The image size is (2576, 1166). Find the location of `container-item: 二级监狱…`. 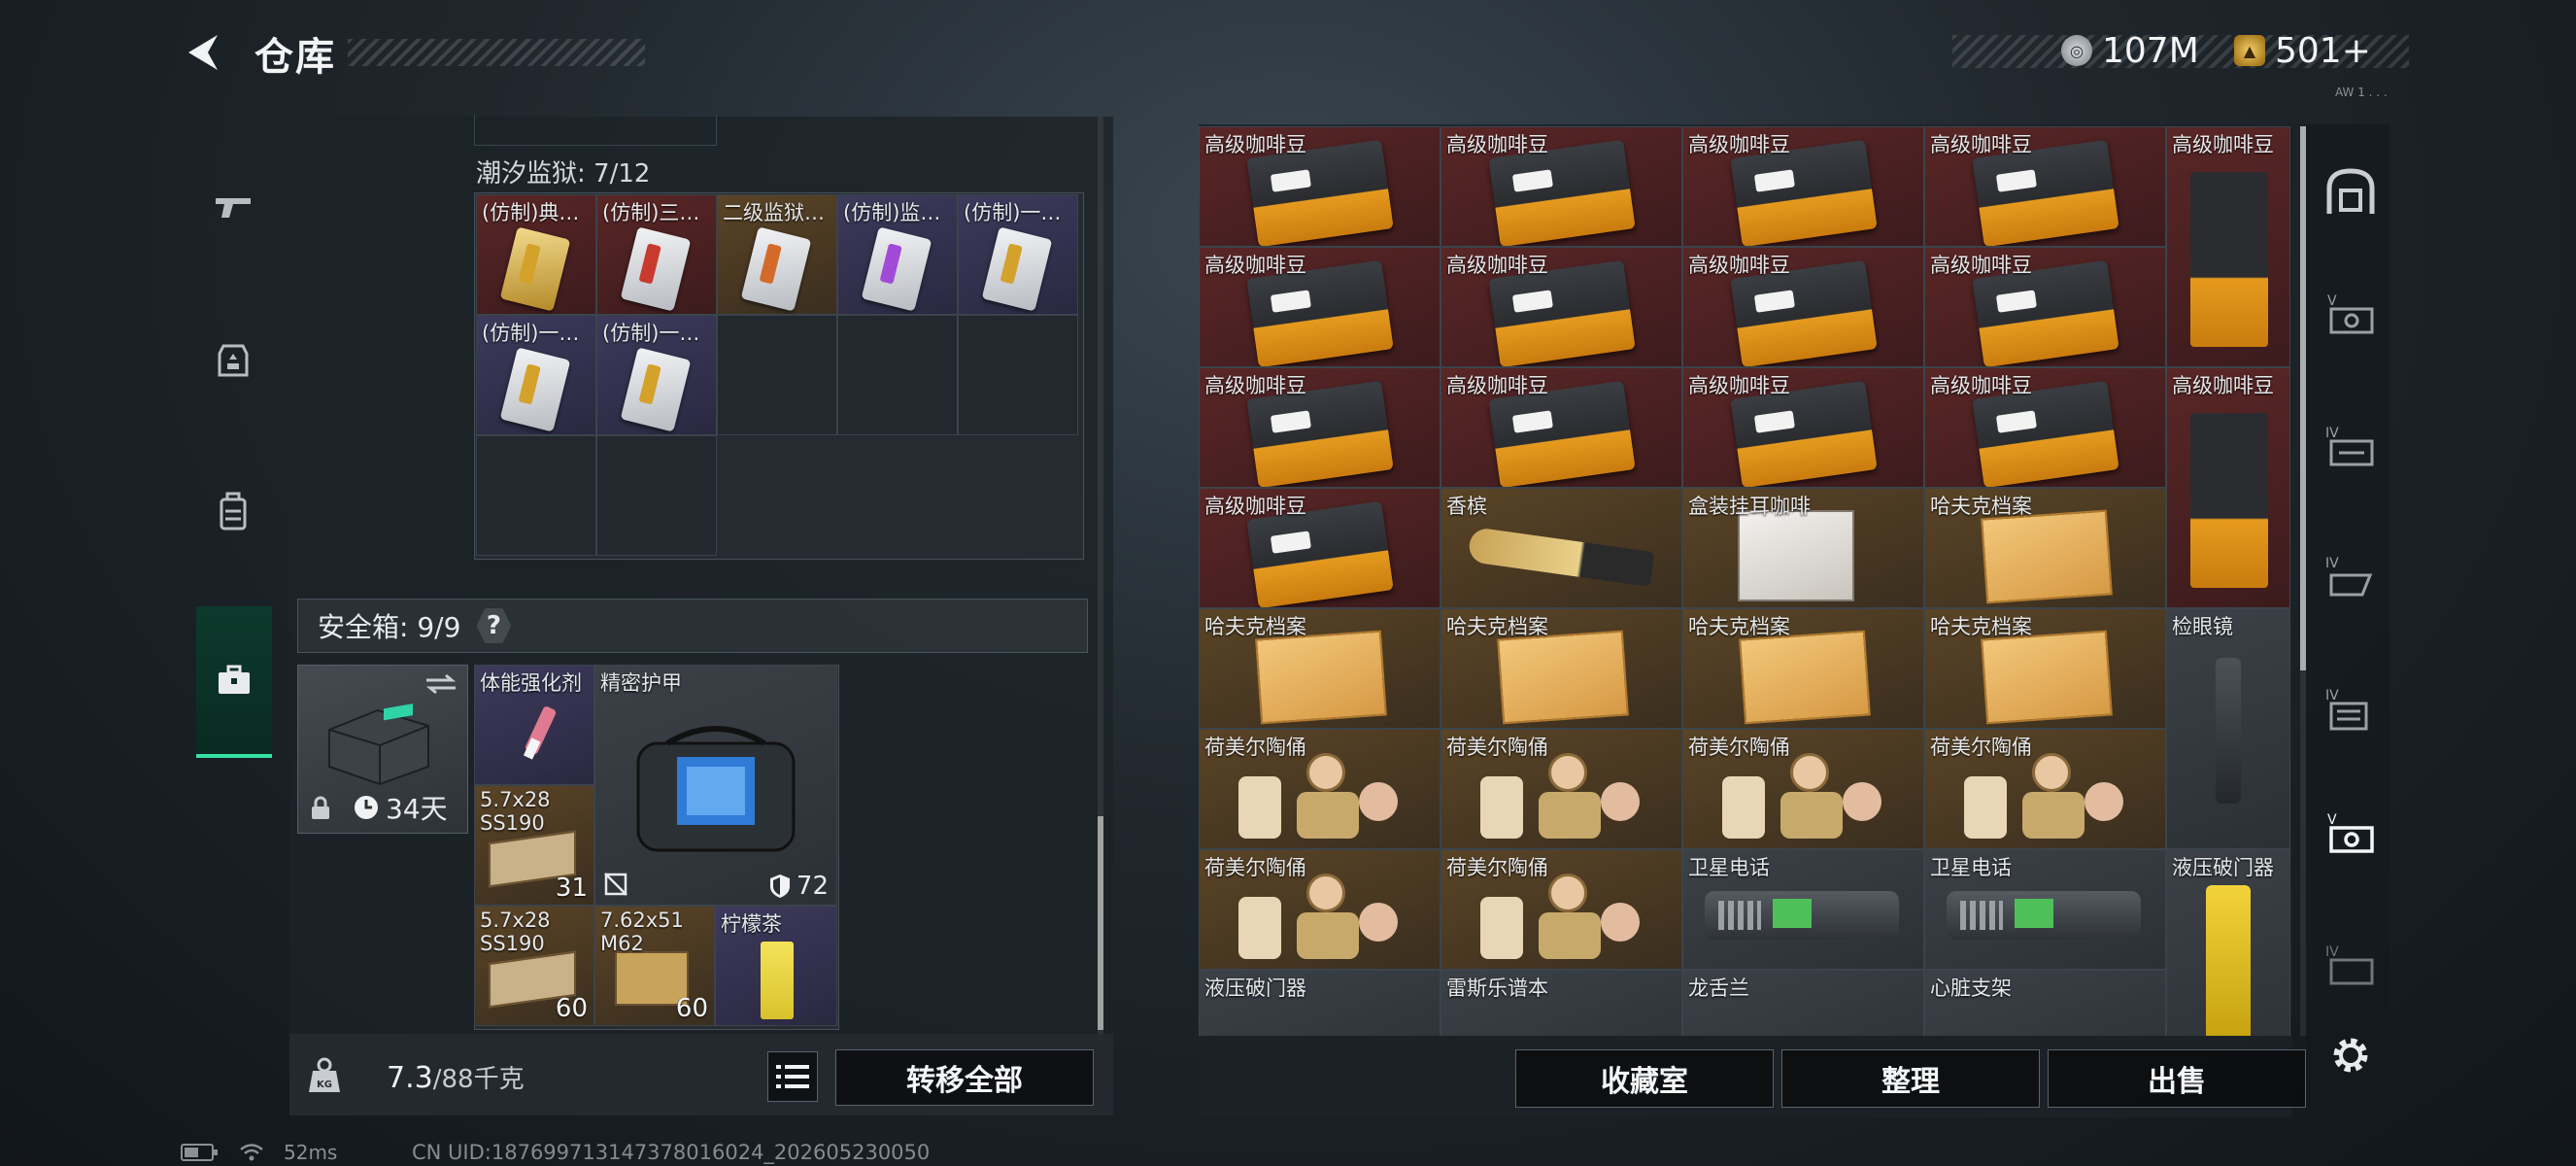

container-item: 二级监狱… is located at coordinates (777, 254).